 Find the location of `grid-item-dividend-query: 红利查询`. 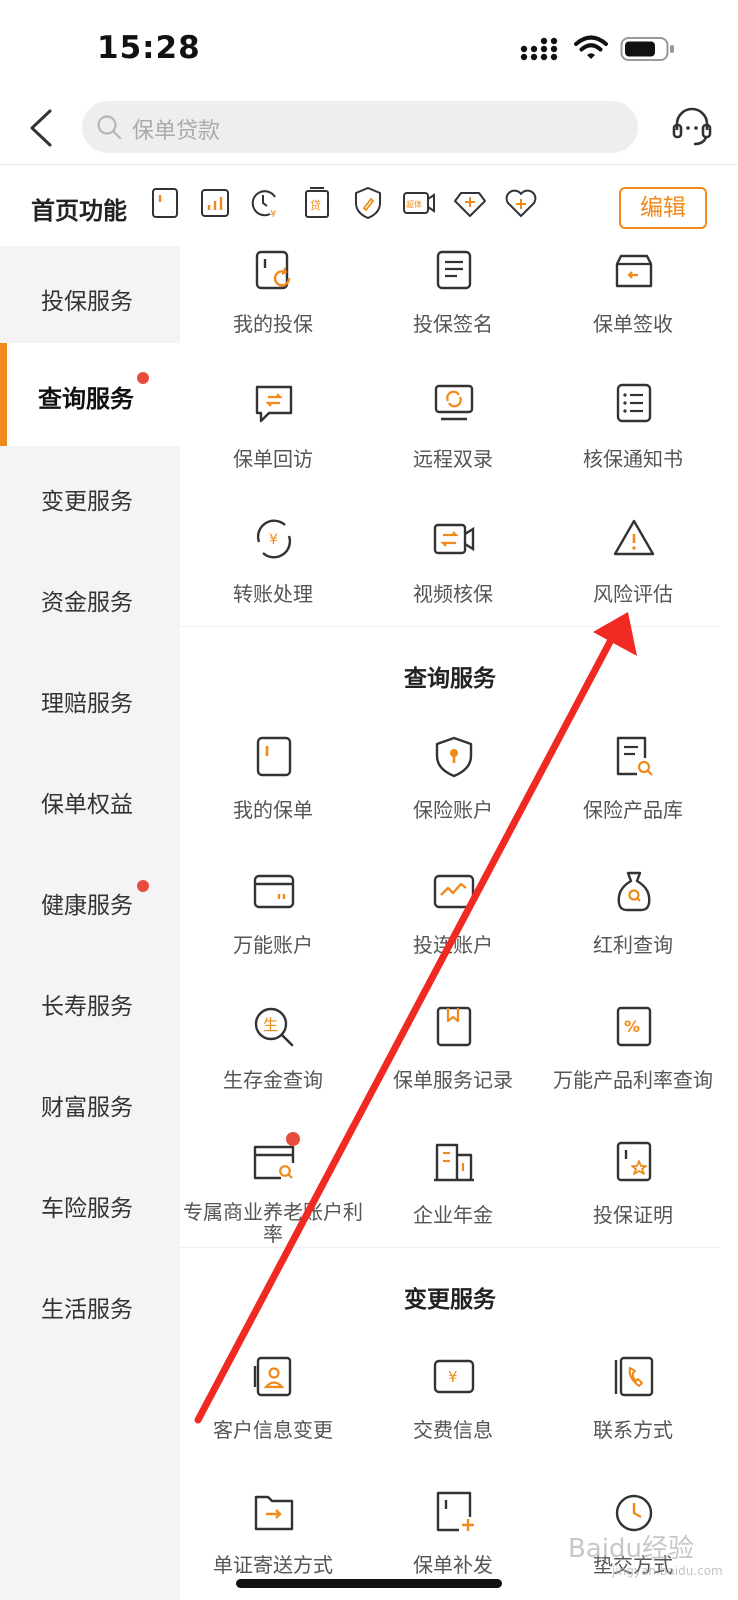

grid-item-dividend-query: 红利查询 is located at coordinates (633, 929).